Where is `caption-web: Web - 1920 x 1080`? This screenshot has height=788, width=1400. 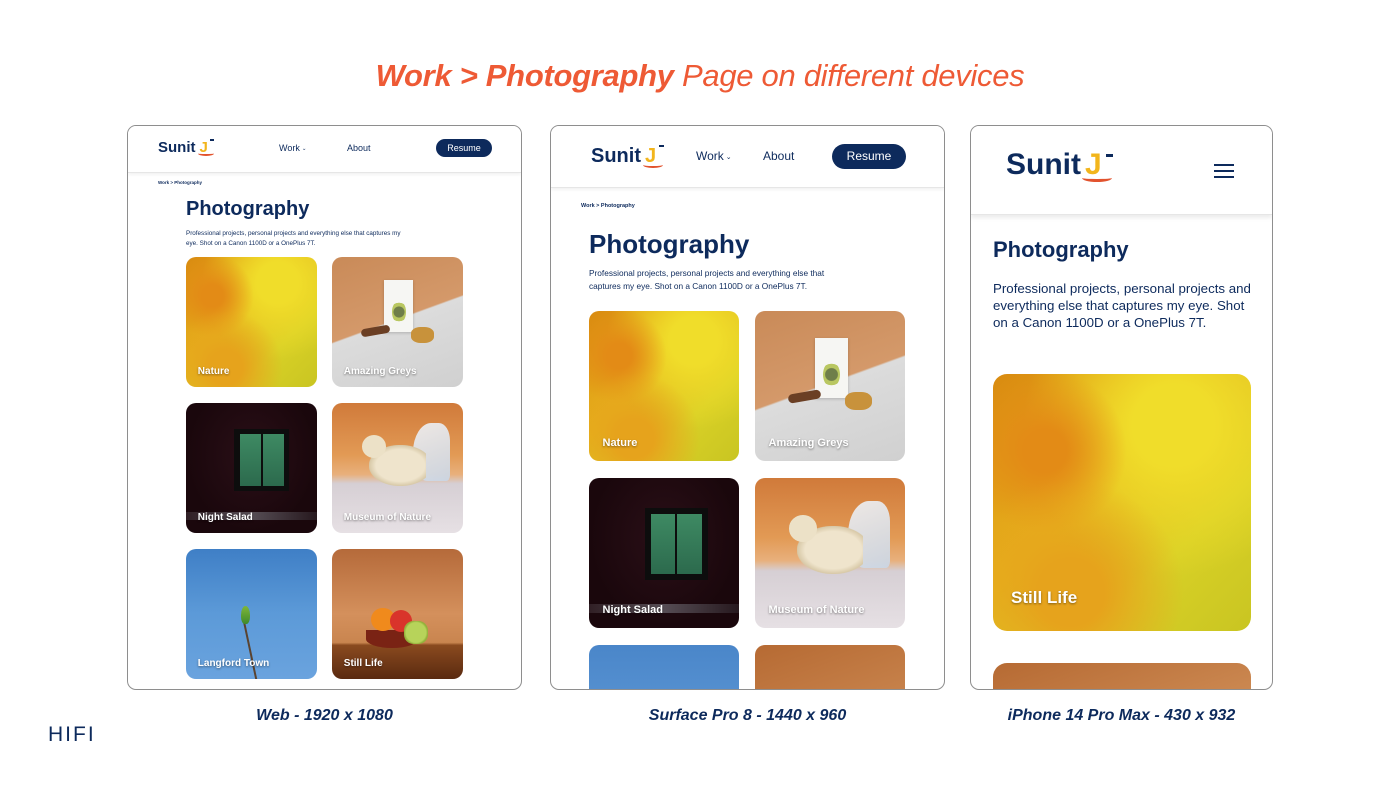 caption-web: Web - 1920 x 1080 is located at coordinates (324, 715).